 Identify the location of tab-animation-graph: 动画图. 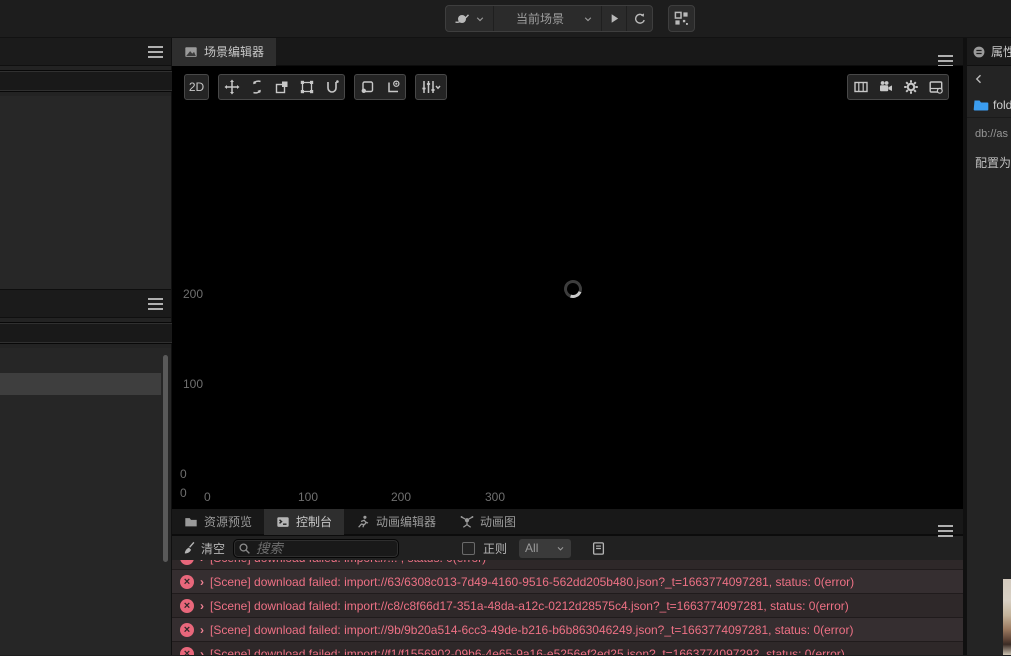
(488, 522).